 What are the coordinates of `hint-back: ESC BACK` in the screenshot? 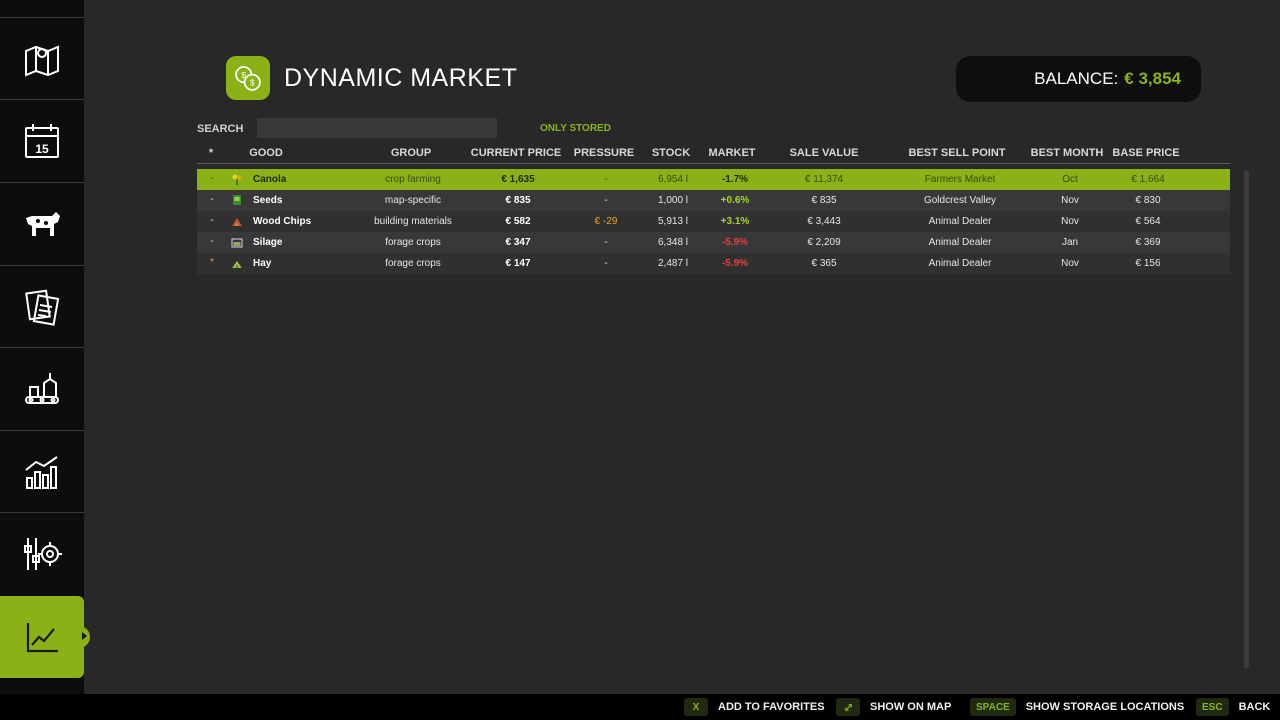 It's located at (1233, 707).